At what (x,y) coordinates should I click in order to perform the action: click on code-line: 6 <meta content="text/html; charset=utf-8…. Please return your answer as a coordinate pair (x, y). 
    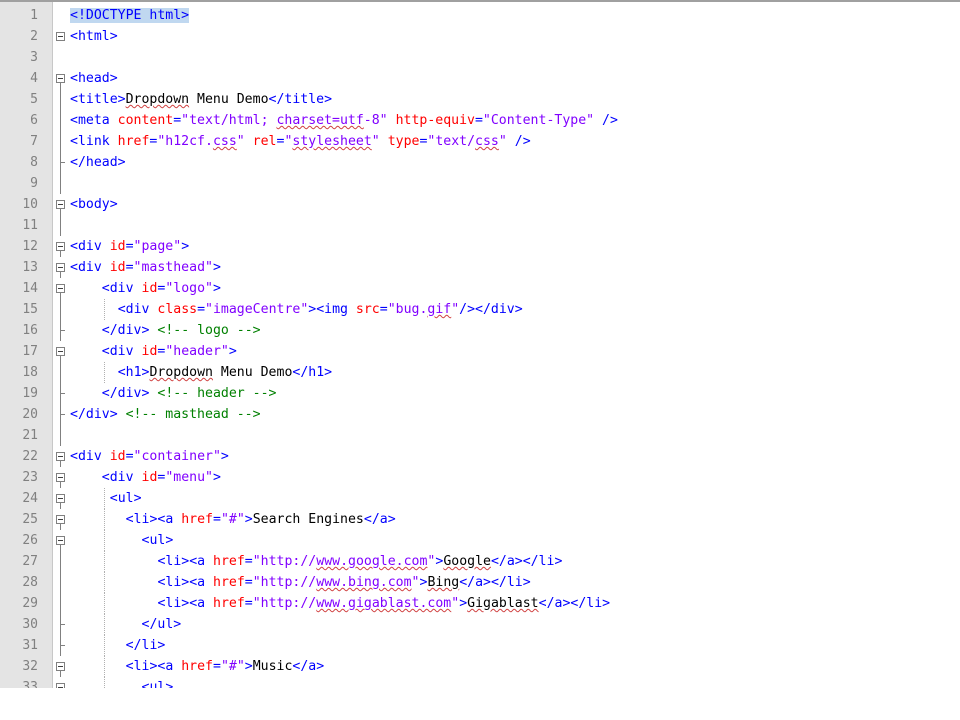
    Looking at the image, I should click on (480, 120).